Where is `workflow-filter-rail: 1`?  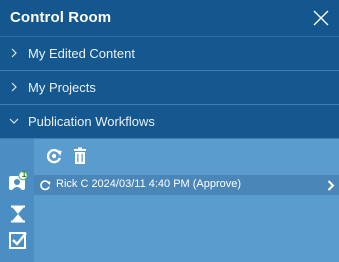
workflow-filter-rail: 1 is located at coordinates (17, 200).